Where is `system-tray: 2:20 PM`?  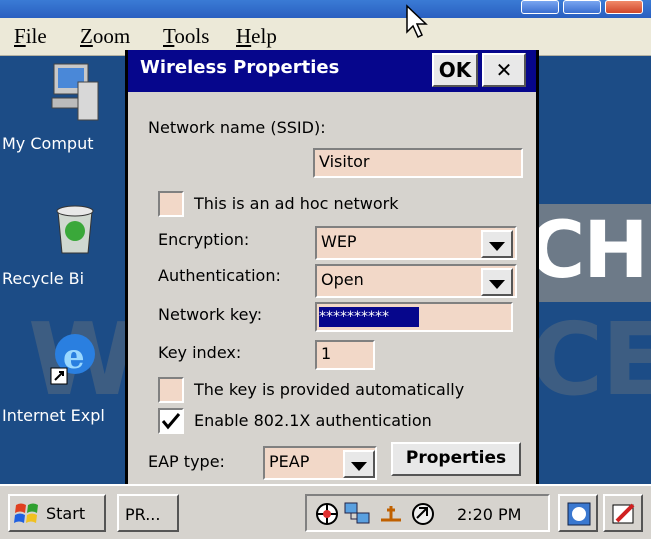
system-tray: 2:20 PM is located at coordinates (427, 513).